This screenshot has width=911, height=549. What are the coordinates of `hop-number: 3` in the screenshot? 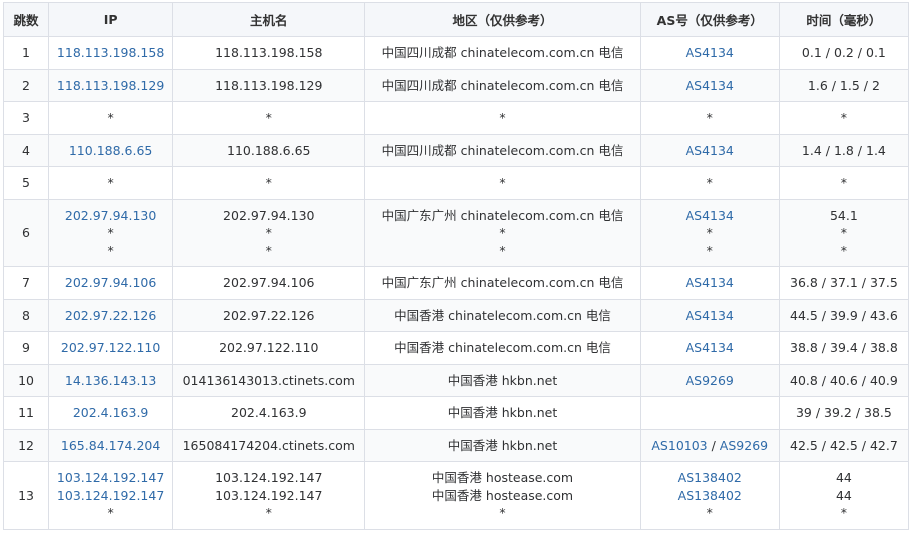 It's located at (26, 117).